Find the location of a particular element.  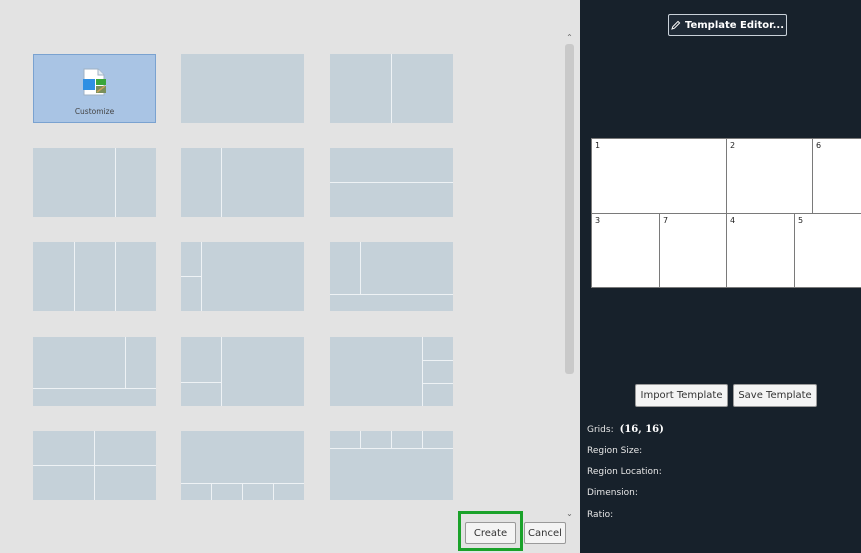

chevron-down-icon: ⌄ is located at coordinates (569, 514).